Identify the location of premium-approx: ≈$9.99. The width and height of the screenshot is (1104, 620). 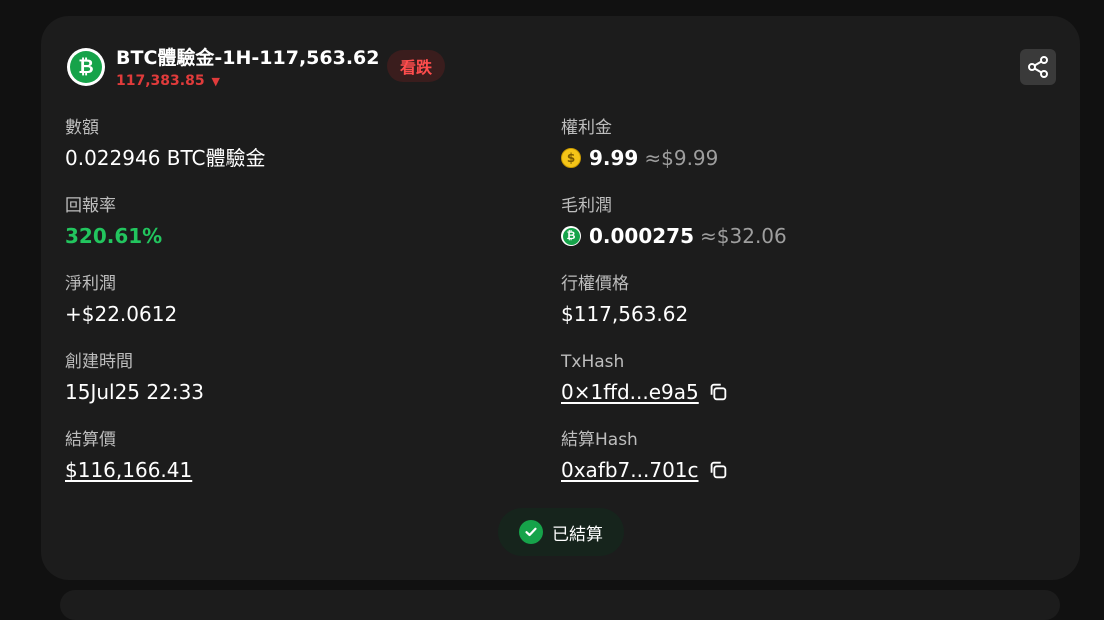
(681, 158).